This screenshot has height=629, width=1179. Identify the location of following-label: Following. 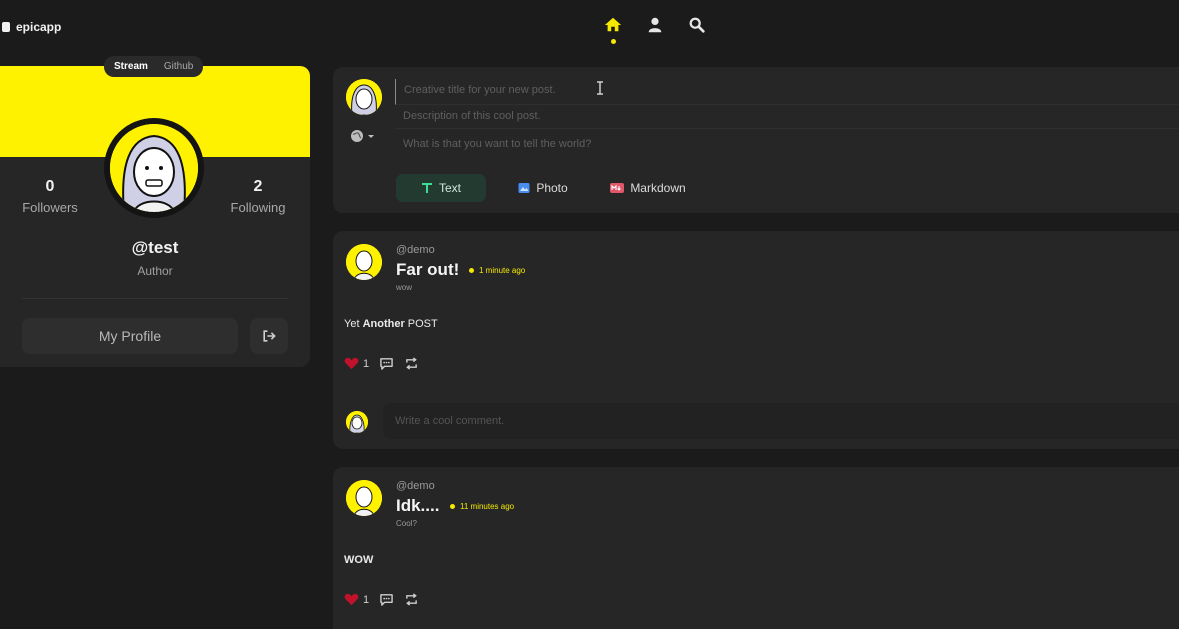
(258, 207).